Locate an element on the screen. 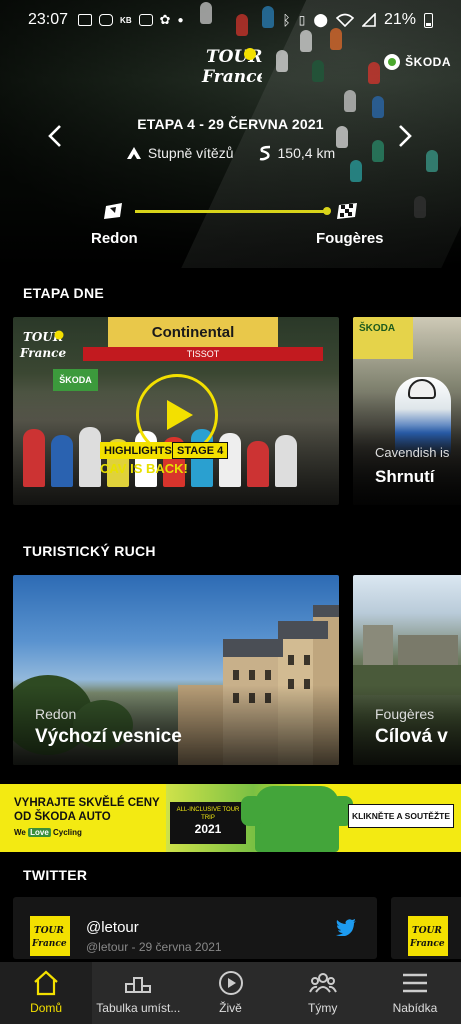 This screenshot has width=461, height=1024. nav-label: Živě is located at coordinates (230, 1008).